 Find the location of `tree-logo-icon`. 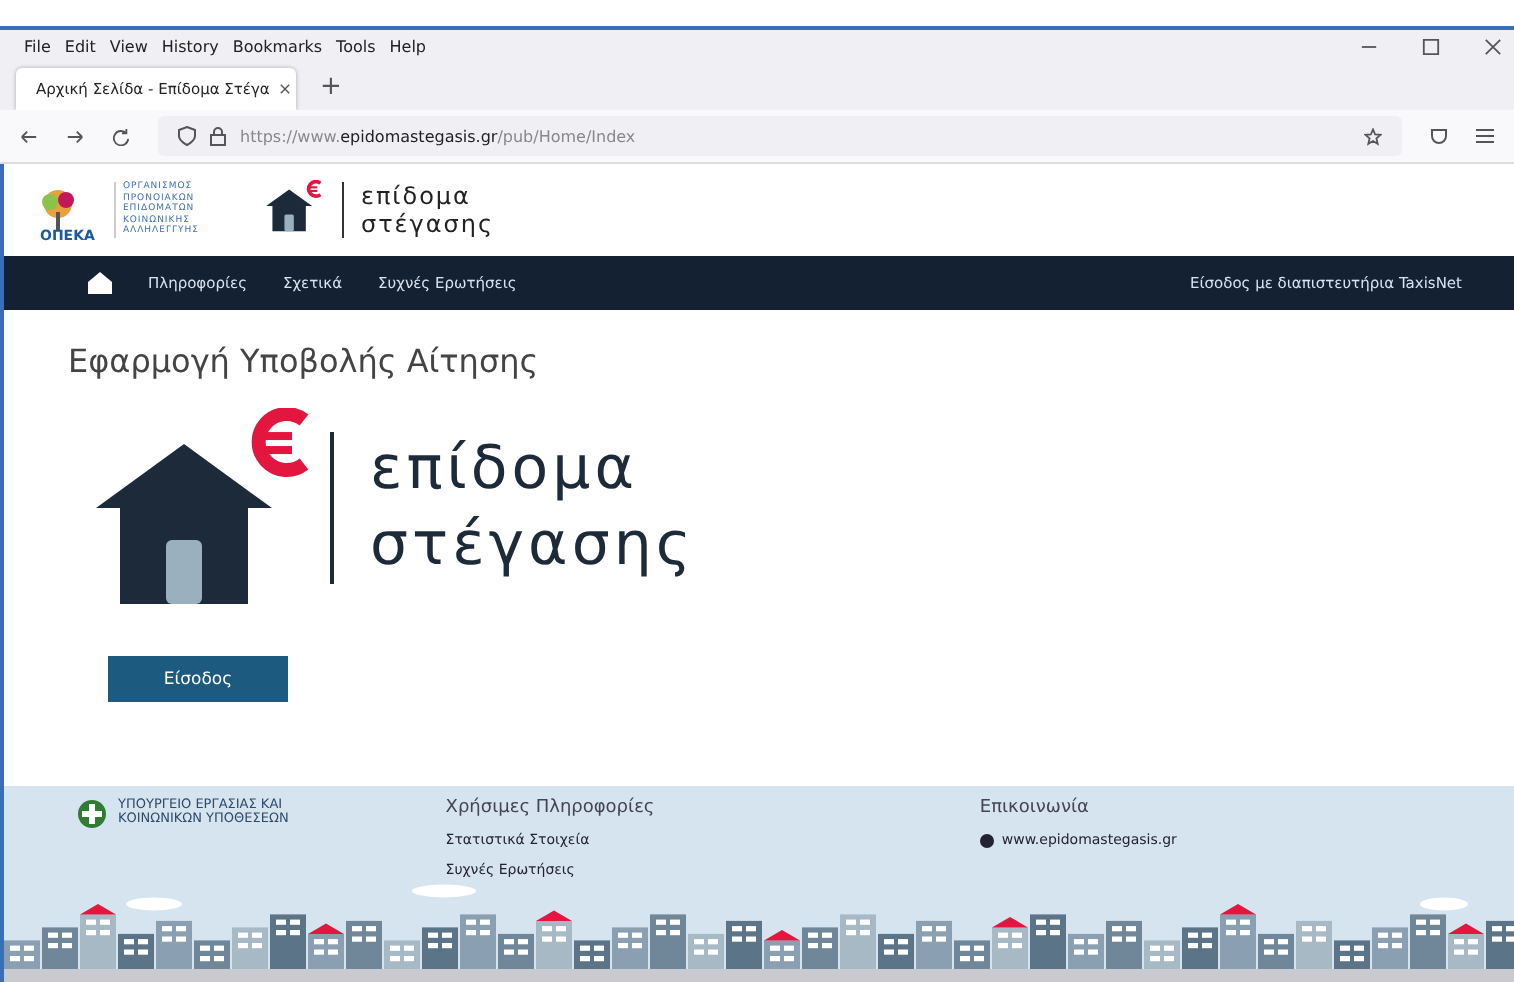

tree-logo-icon is located at coordinates (58, 210).